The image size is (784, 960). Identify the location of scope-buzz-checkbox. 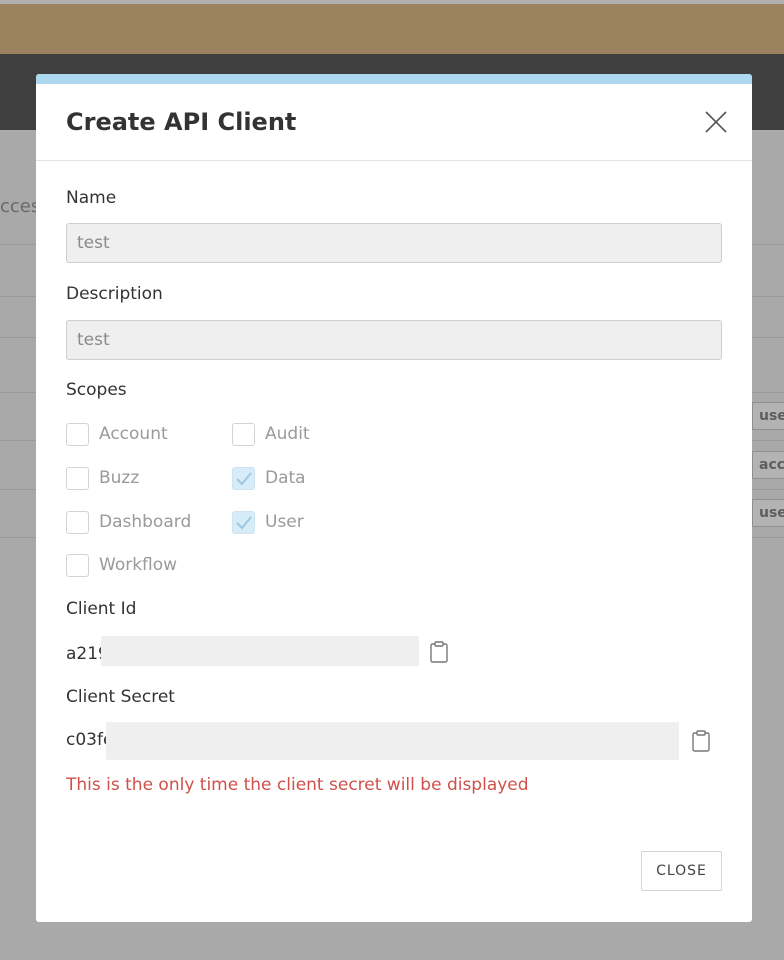
(77, 478).